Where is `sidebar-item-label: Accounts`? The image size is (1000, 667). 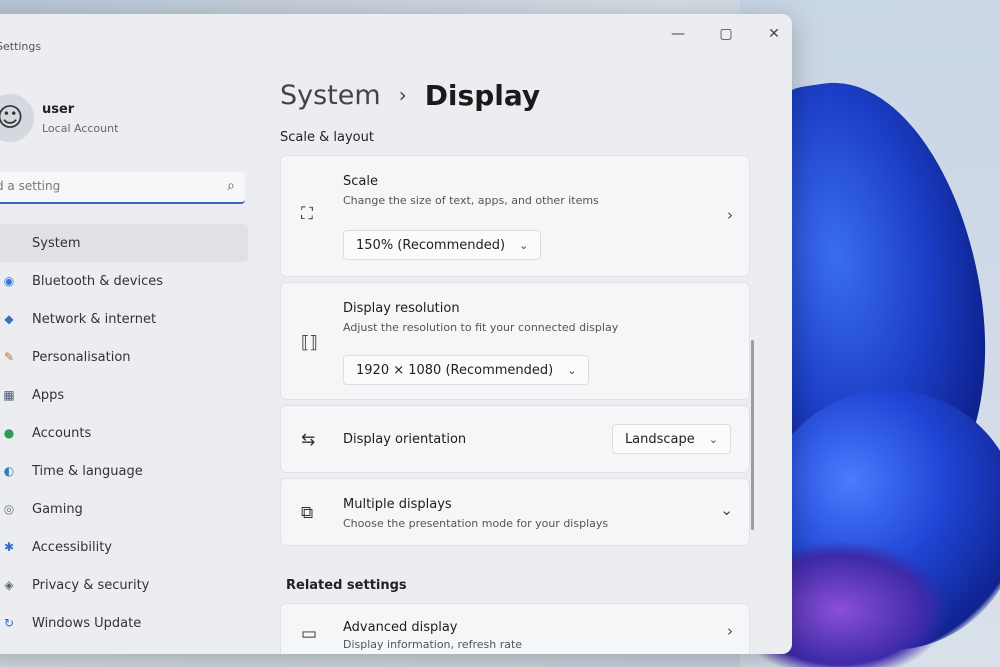
sidebar-item-label: Accounts is located at coordinates (62, 433).